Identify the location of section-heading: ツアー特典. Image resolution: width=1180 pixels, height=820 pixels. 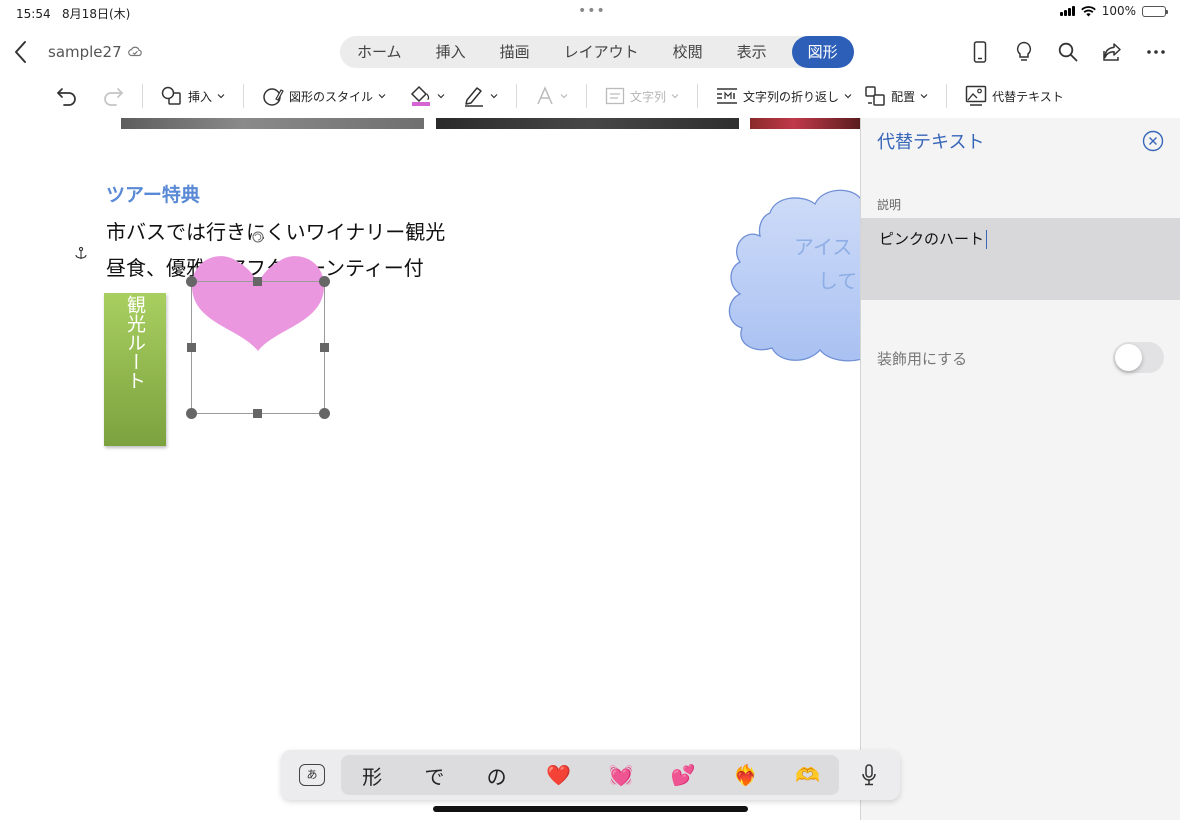
(153, 193).